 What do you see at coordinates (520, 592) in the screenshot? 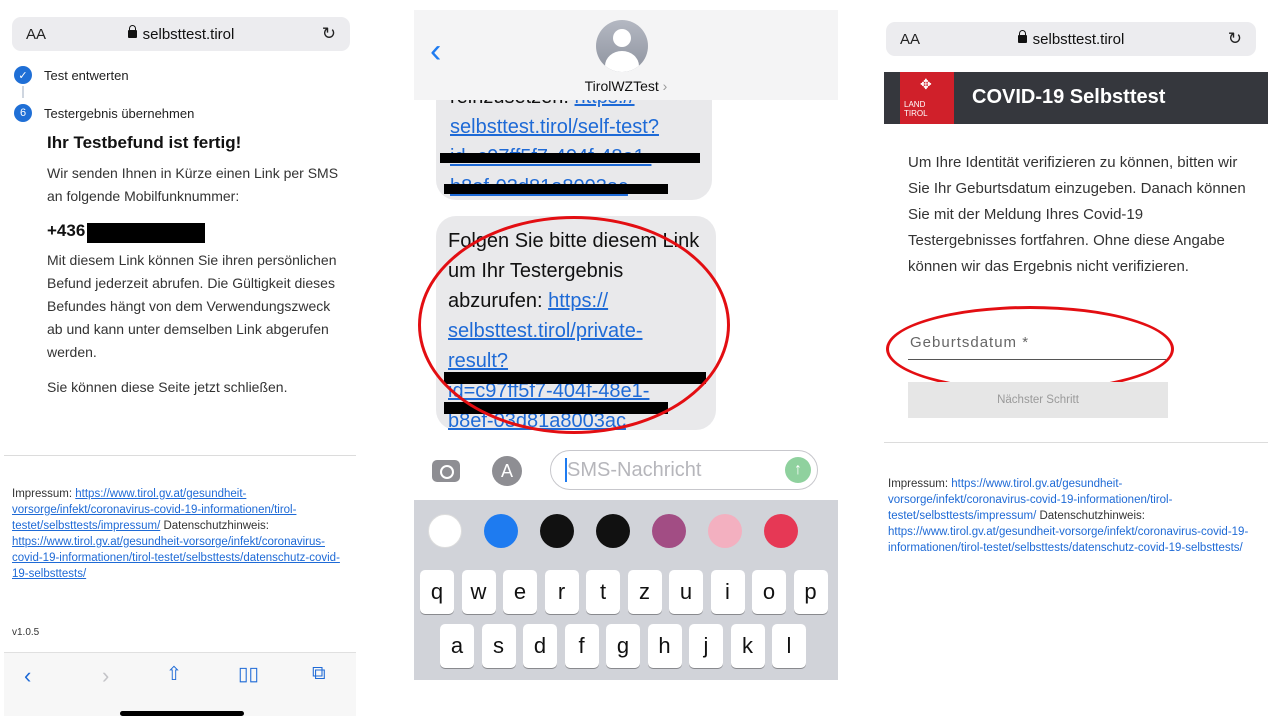
I see `key-e: e` at bounding box center [520, 592].